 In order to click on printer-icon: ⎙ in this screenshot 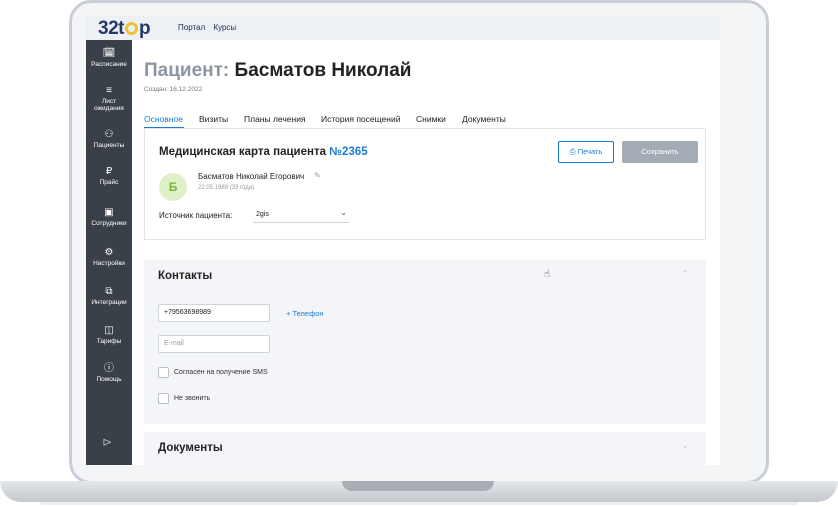, I will do `click(572, 151)`.